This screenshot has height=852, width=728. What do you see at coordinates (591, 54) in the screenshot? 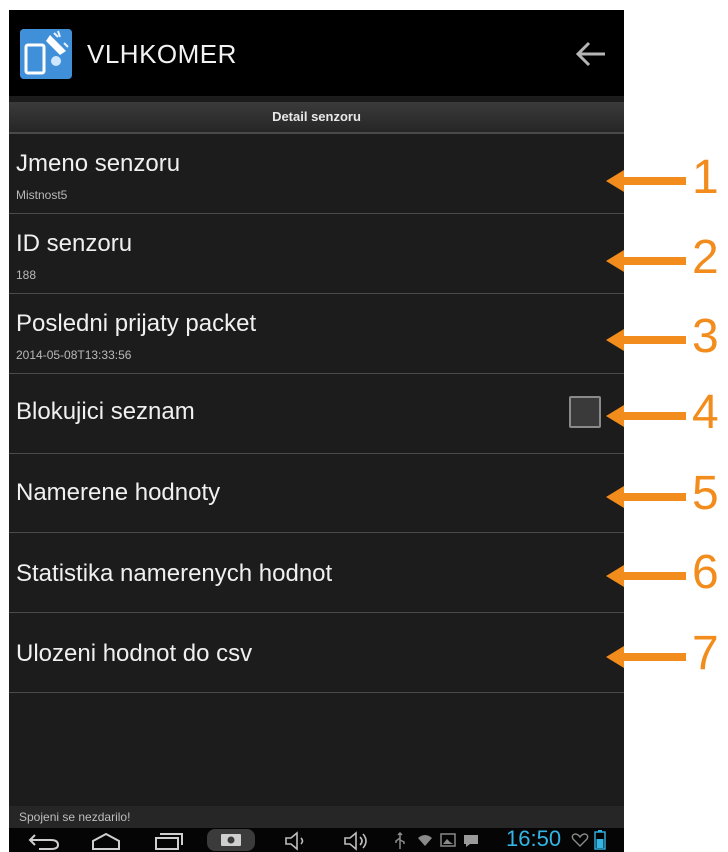
I see `back-arrow-icon` at bounding box center [591, 54].